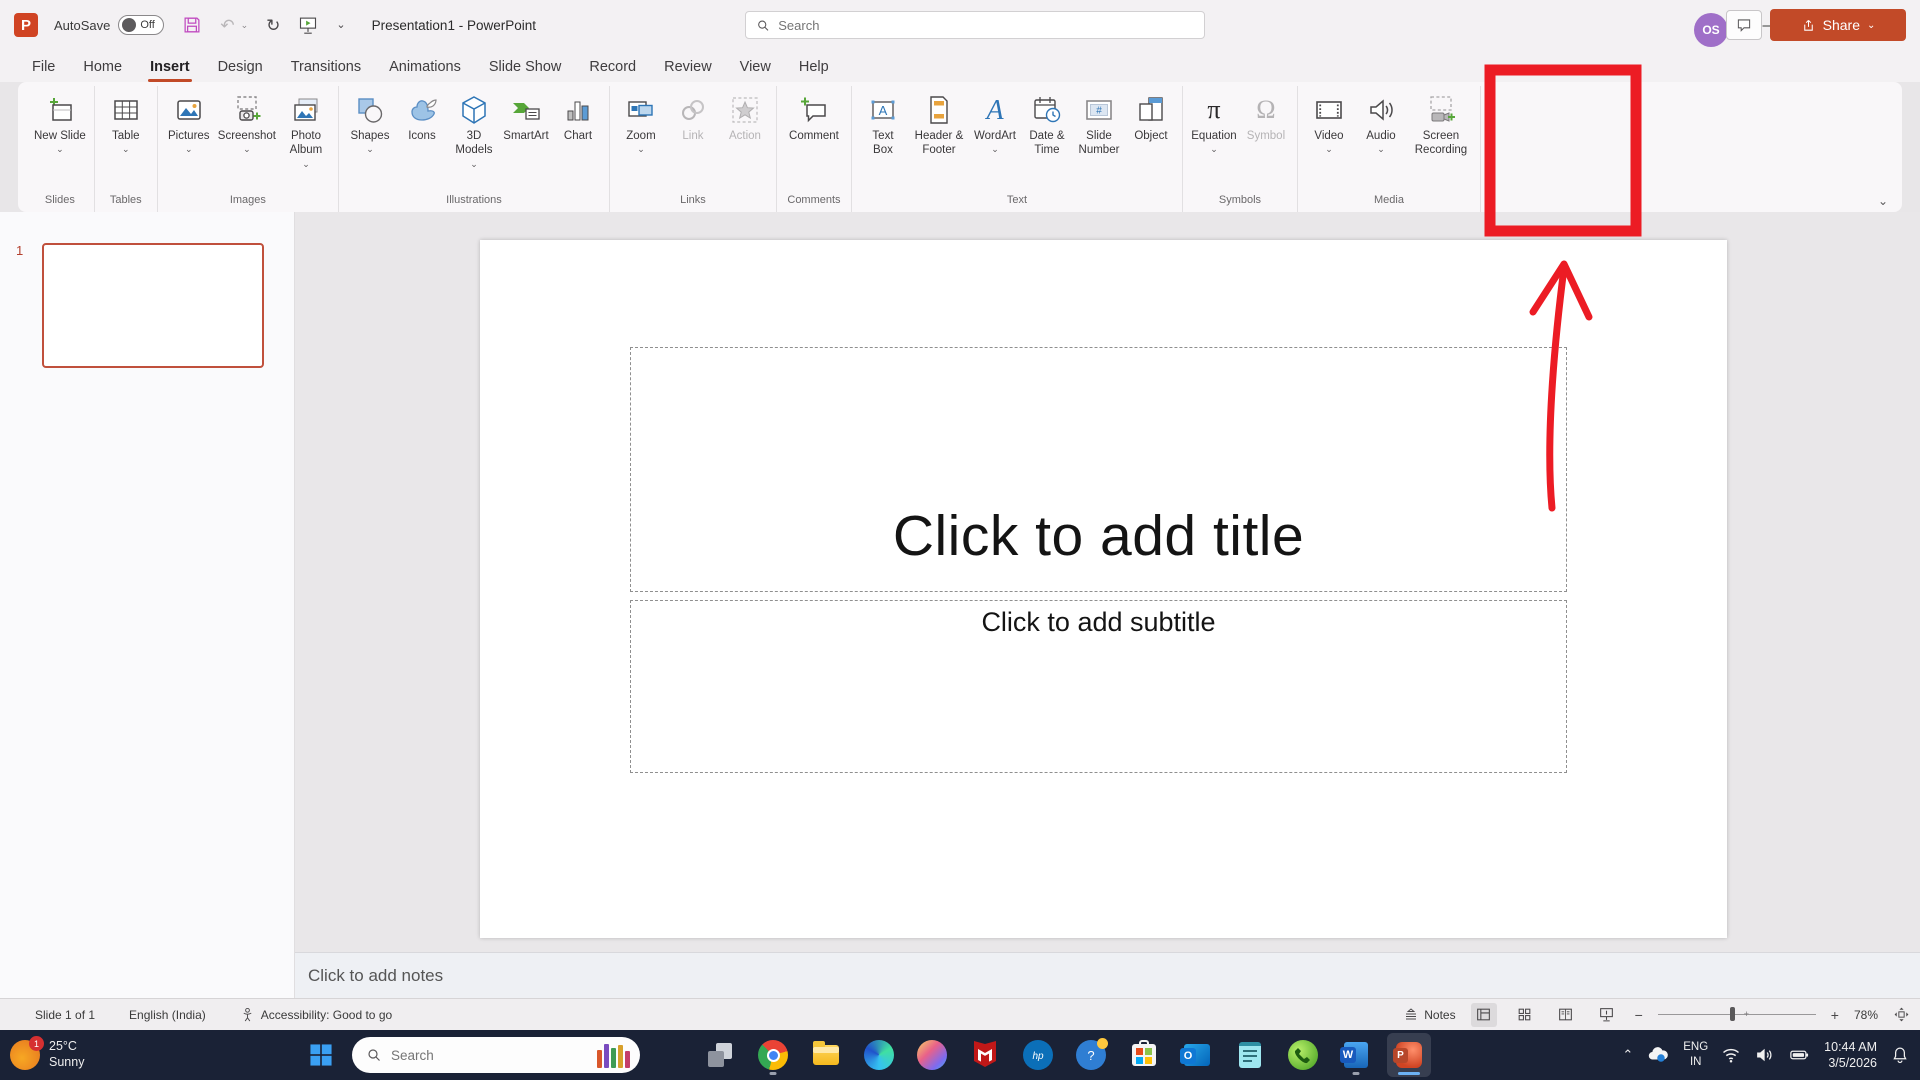  Describe the element at coordinates (1409, 1055) in the screenshot. I see `powerpoint-button: P` at that location.